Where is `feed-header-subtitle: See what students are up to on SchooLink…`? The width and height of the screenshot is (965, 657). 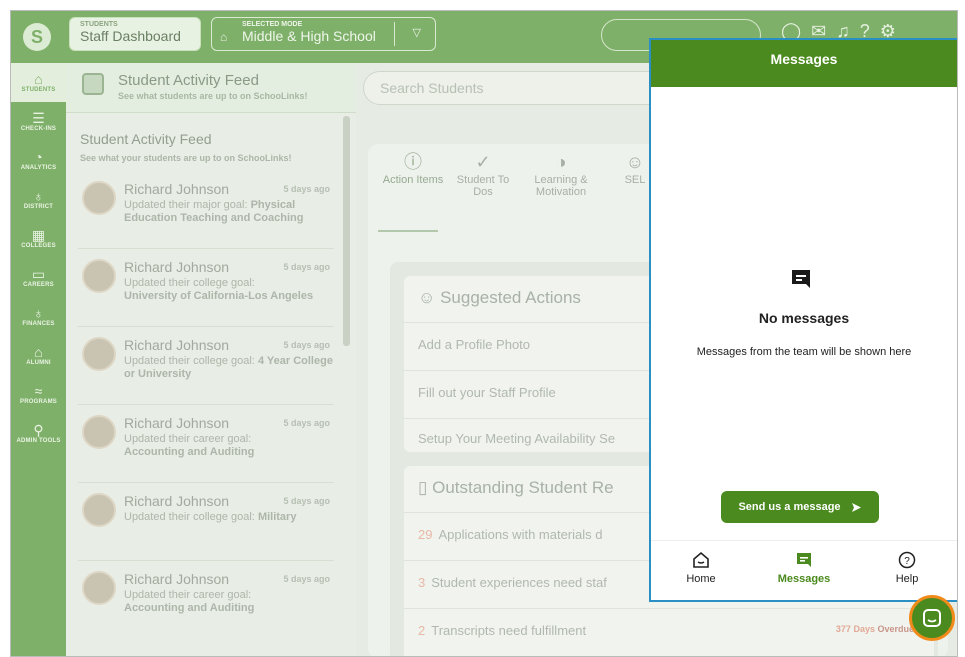
feed-header-subtitle: See what students are up to on SchooLink… is located at coordinates (213, 96).